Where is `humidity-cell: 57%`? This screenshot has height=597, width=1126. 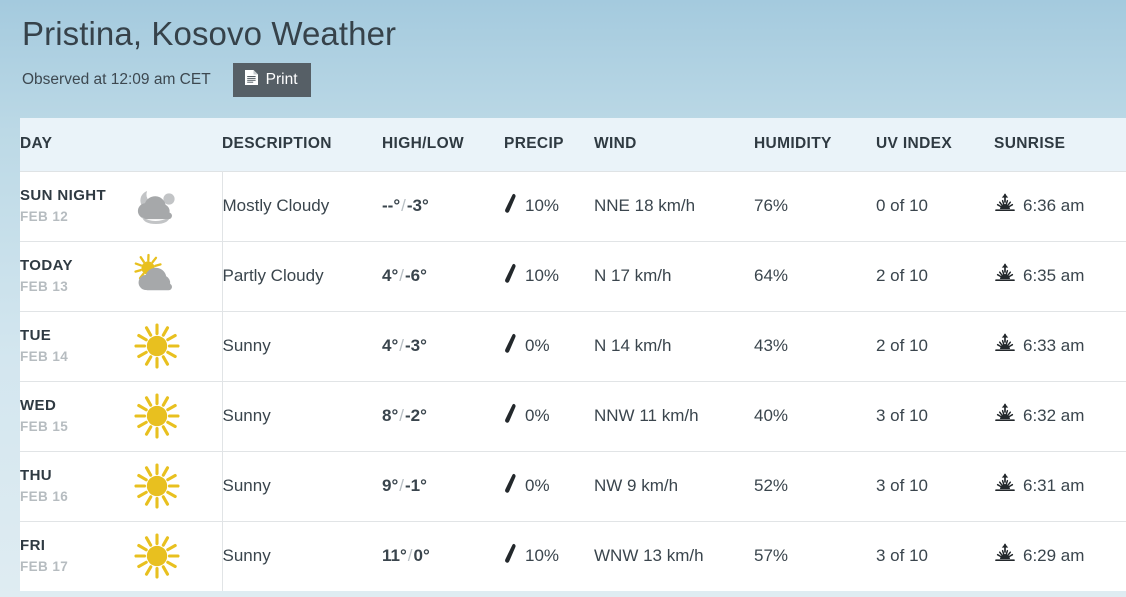 humidity-cell: 57% is located at coordinates (815, 555).